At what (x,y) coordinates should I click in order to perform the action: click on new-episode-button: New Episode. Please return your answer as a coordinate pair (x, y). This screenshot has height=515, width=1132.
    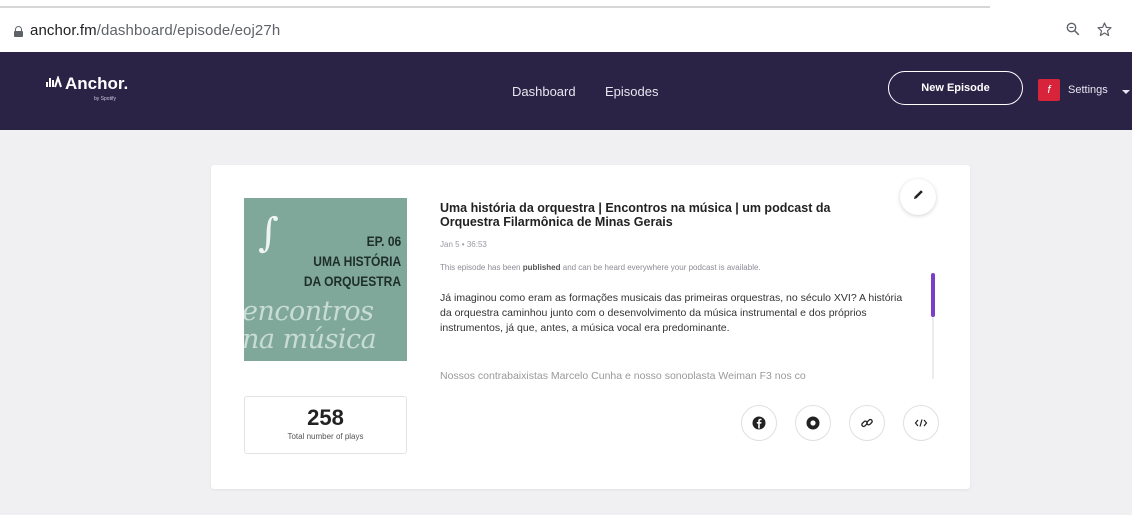
    Looking at the image, I should click on (955, 88).